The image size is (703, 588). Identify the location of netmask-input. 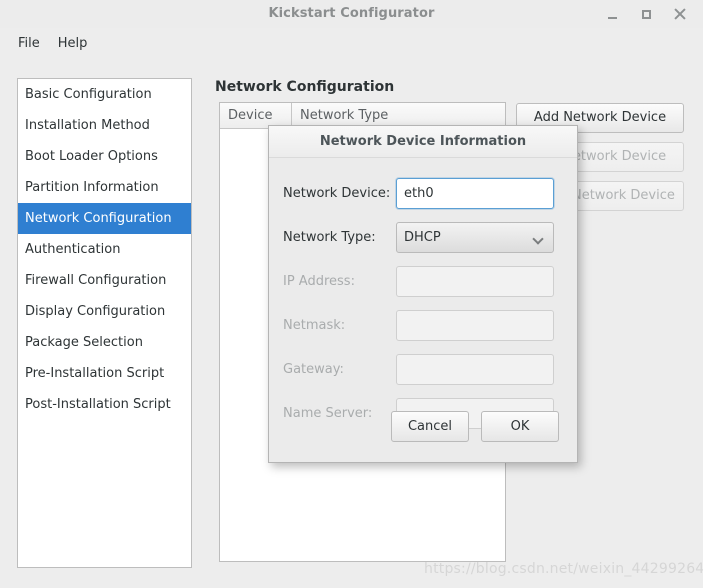
(475, 325).